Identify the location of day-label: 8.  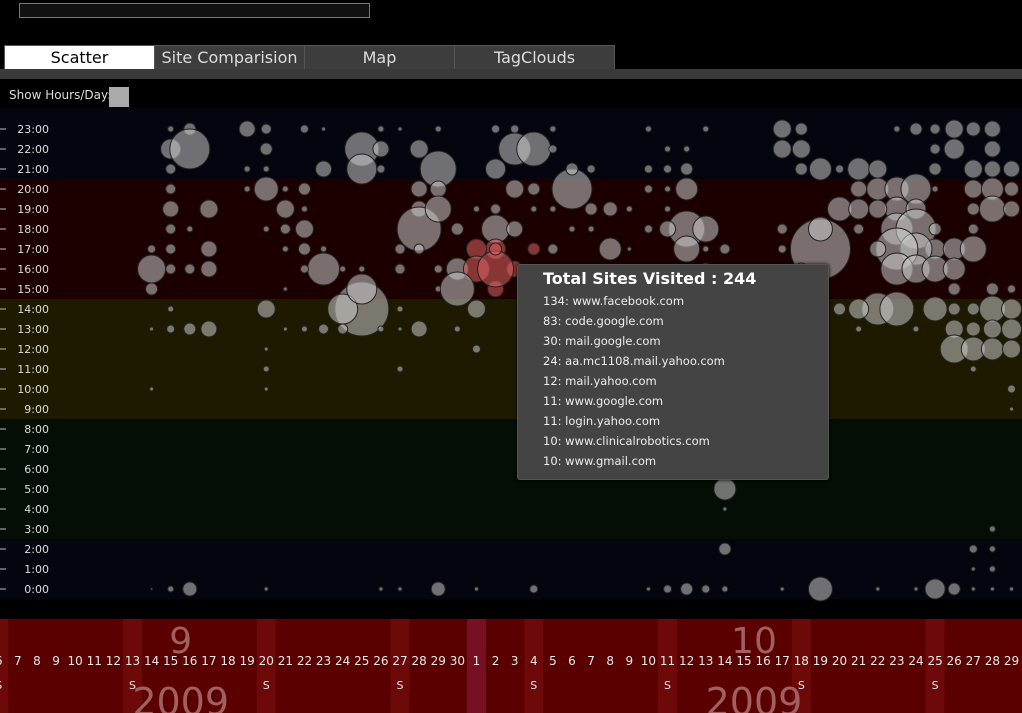
(37, 661).